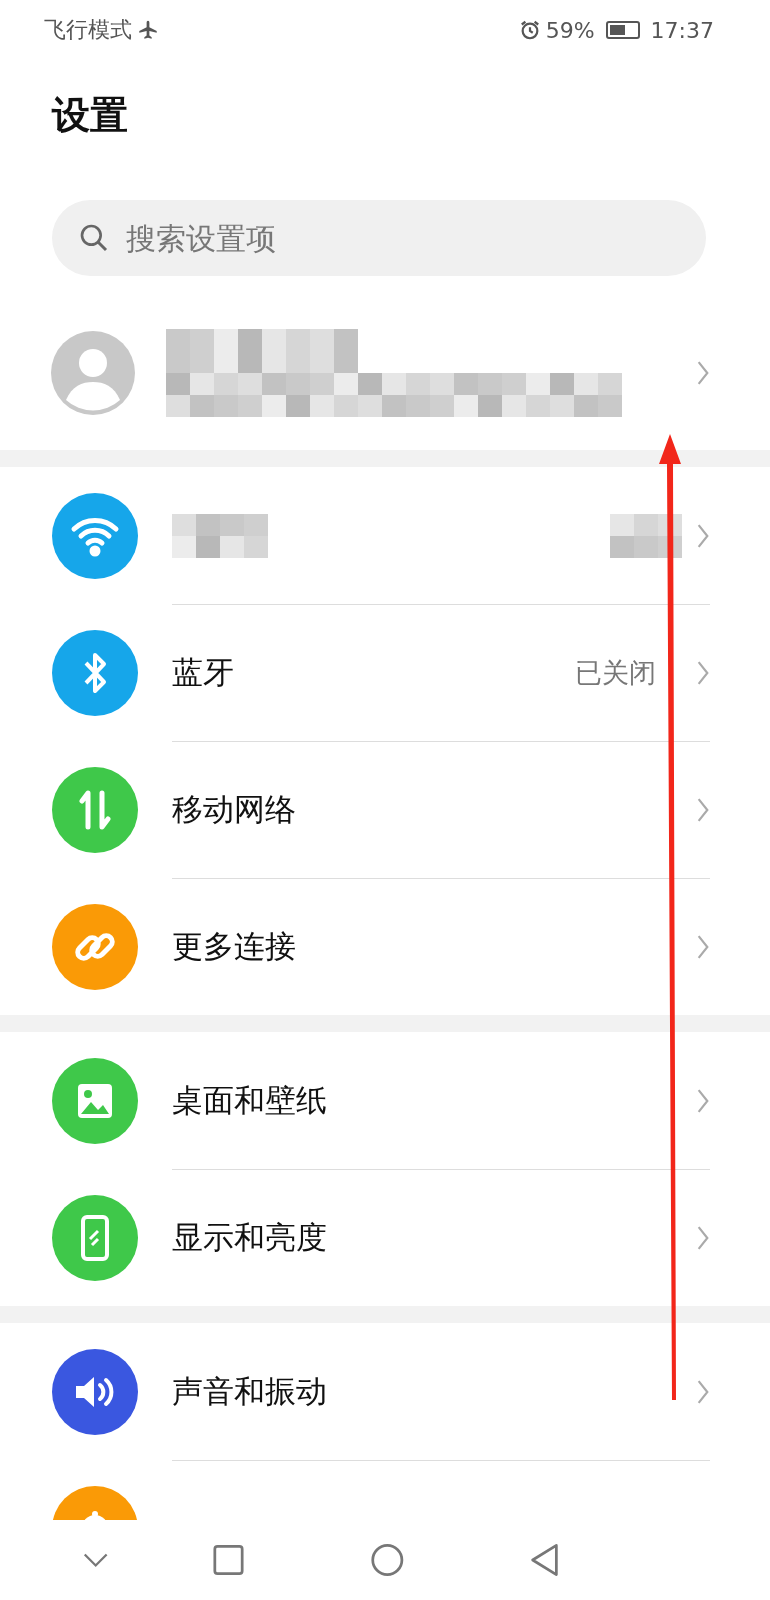 Image resolution: width=770 pixels, height=1600 pixels. What do you see at coordinates (234, 809) in the screenshot?
I see `item-label: 移动网络` at bounding box center [234, 809].